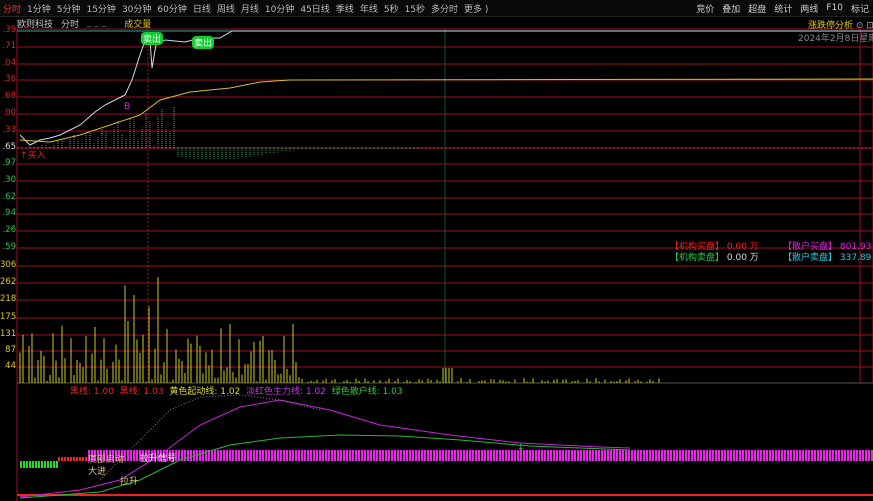  What do you see at coordinates (9, 163) in the screenshot?
I see `price-axis-label: .97` at bounding box center [9, 163].